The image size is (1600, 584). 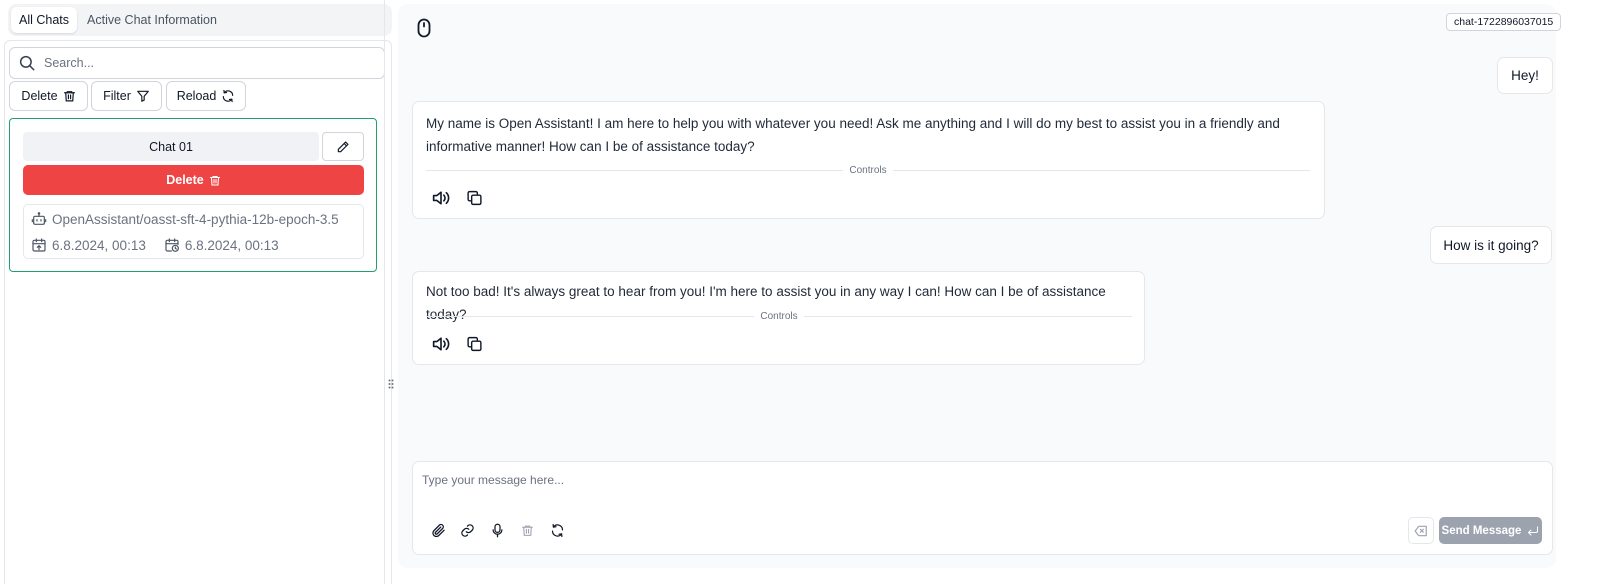 What do you see at coordinates (384, 292) in the screenshot?
I see `panel-divider` at bounding box center [384, 292].